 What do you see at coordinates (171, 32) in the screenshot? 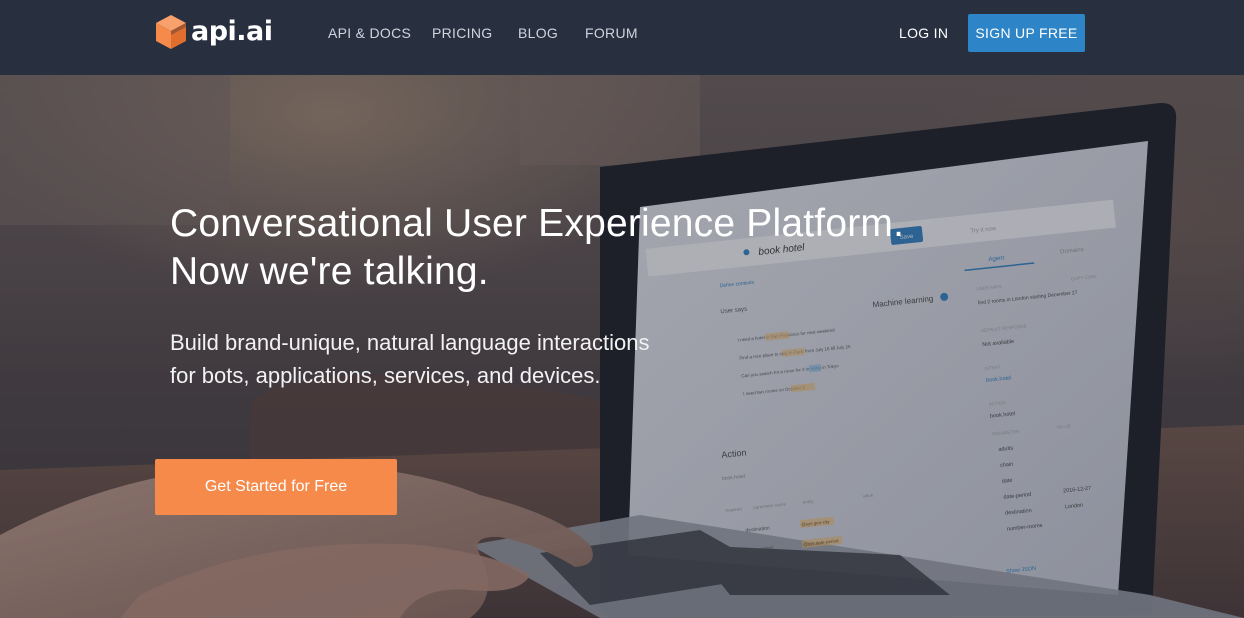
I see `cube-logo-icon` at bounding box center [171, 32].